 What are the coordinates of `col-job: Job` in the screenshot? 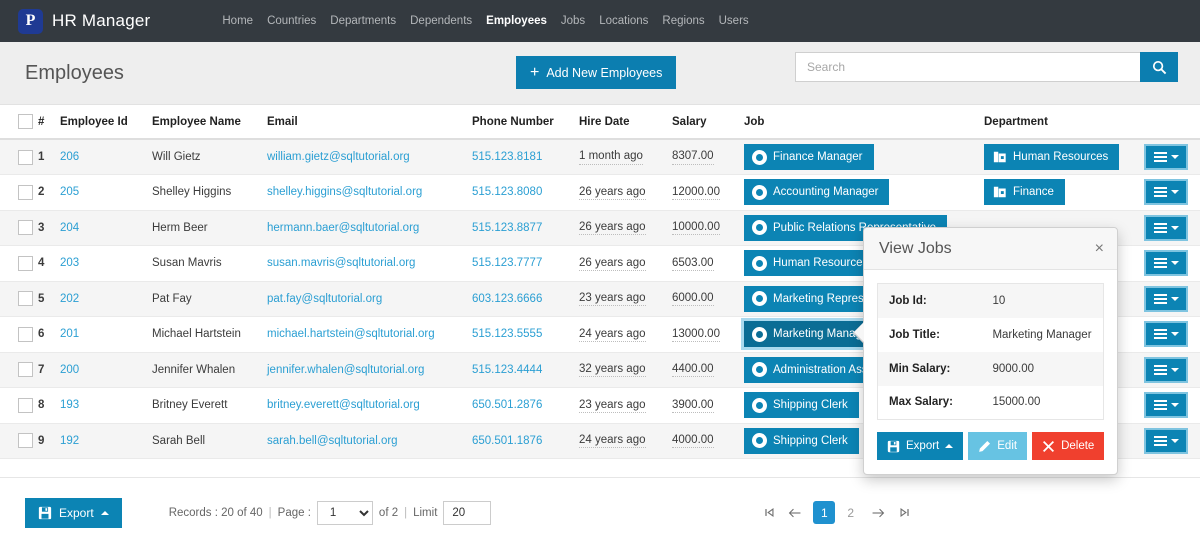 It's located at (864, 122).